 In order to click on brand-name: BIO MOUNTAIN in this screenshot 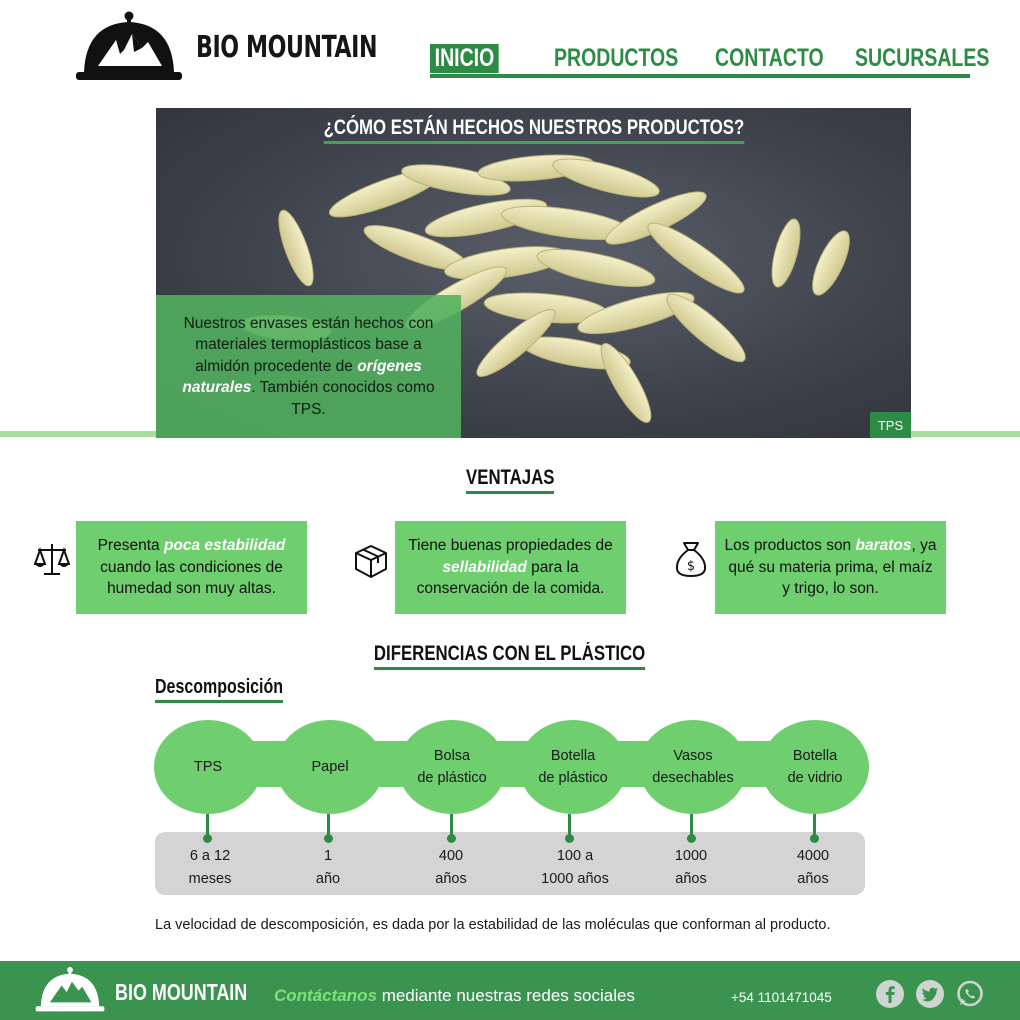, I will do `click(287, 47)`.